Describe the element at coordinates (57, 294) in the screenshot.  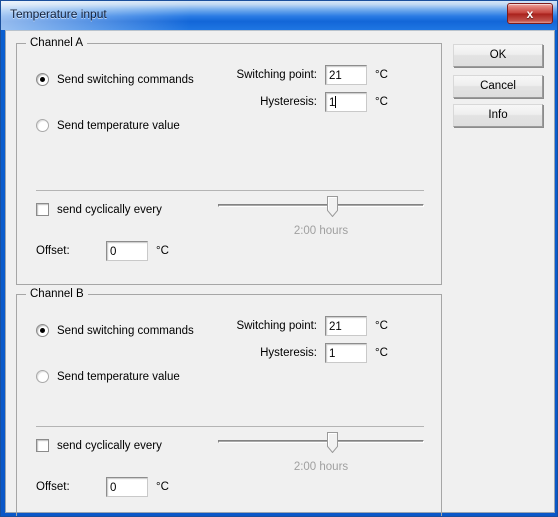
I see `group-title-channel-b: Channel B` at that location.